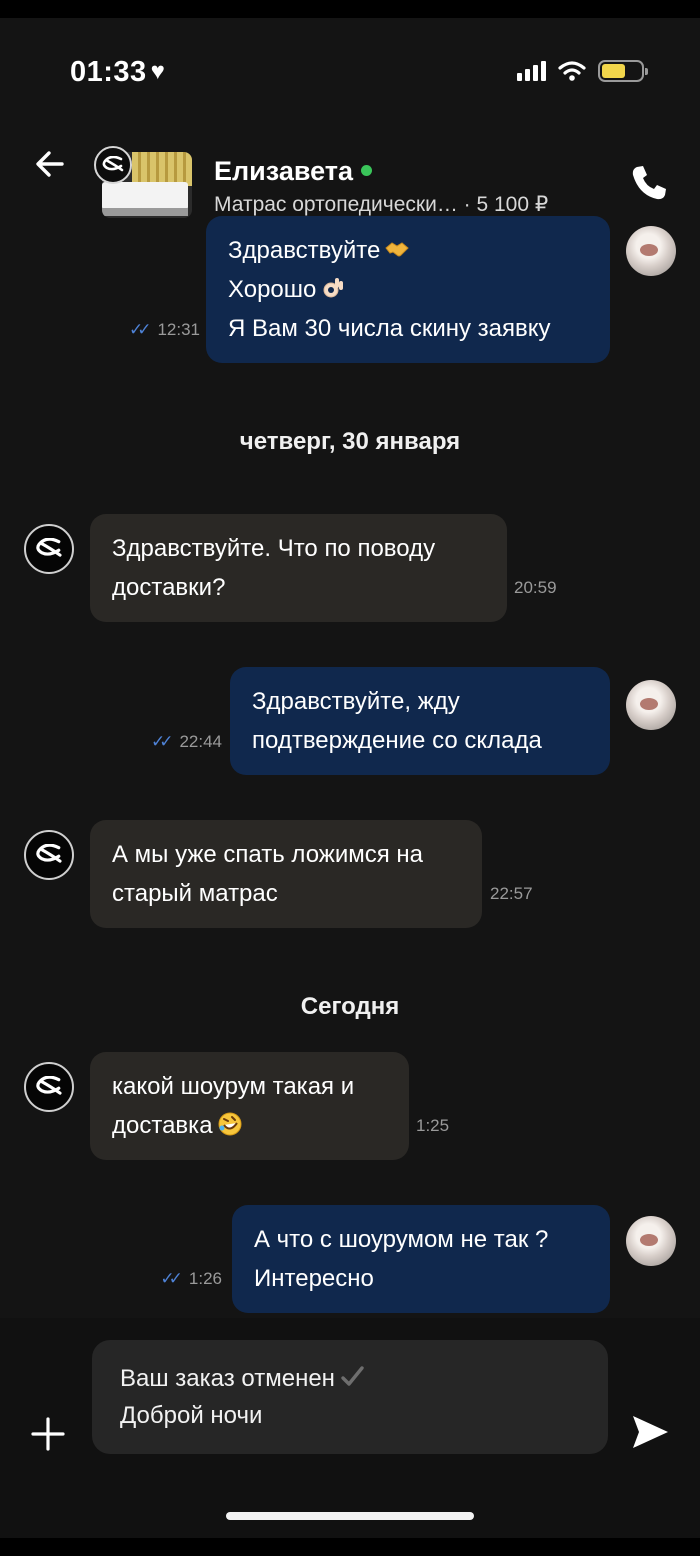  I want to click on message-bubble-incoming: А мы уже спать ложимся на старый матрас, so click(286, 874).